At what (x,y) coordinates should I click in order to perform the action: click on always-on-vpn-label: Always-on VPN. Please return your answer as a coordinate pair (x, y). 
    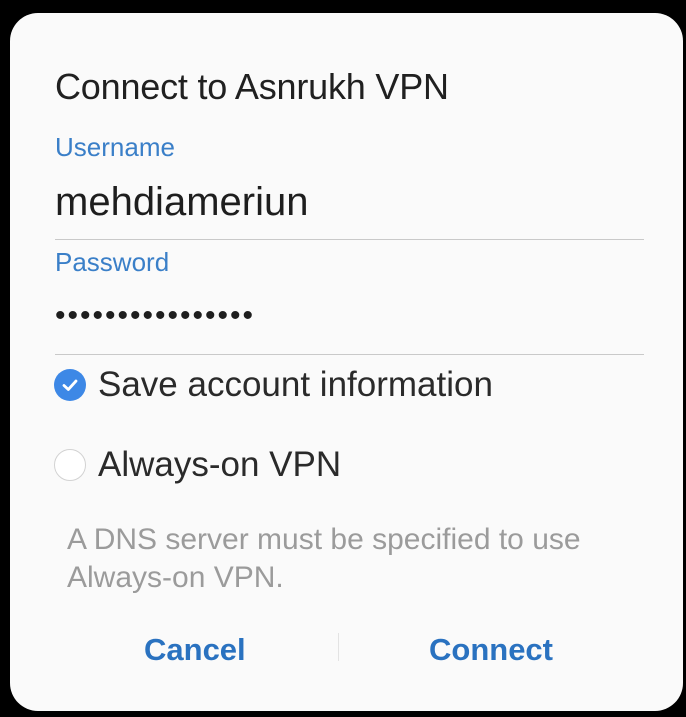
    Looking at the image, I should click on (220, 464).